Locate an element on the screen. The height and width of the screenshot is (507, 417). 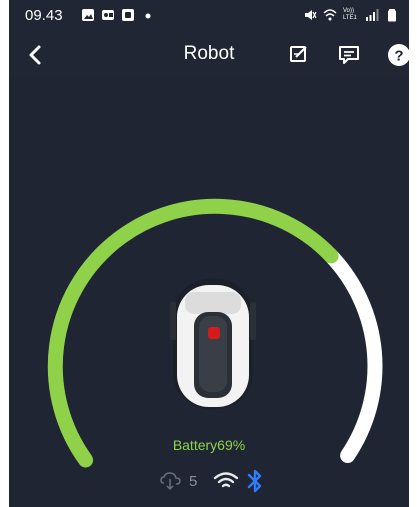
wifi-signal-icon is located at coordinates (226, 480).